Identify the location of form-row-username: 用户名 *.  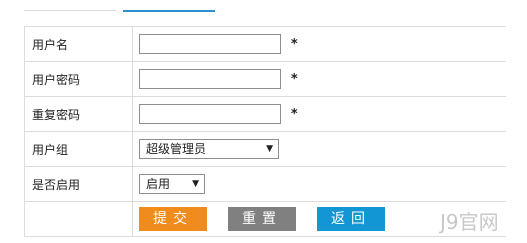
(265, 44).